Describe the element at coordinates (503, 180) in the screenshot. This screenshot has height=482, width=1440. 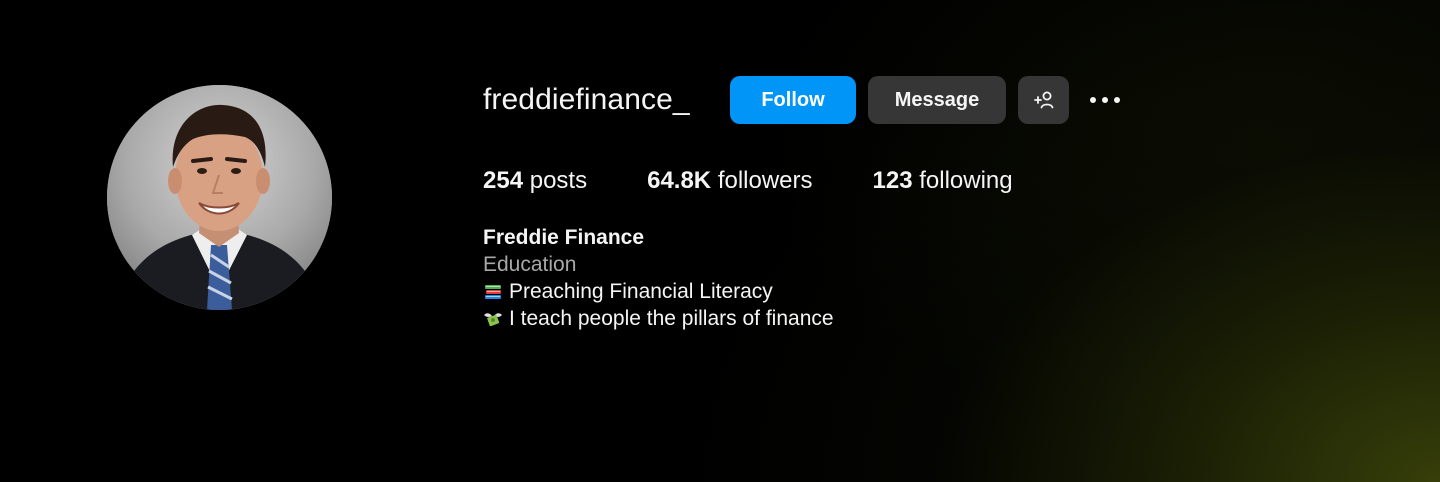
I see `posts-count: 254` at that location.